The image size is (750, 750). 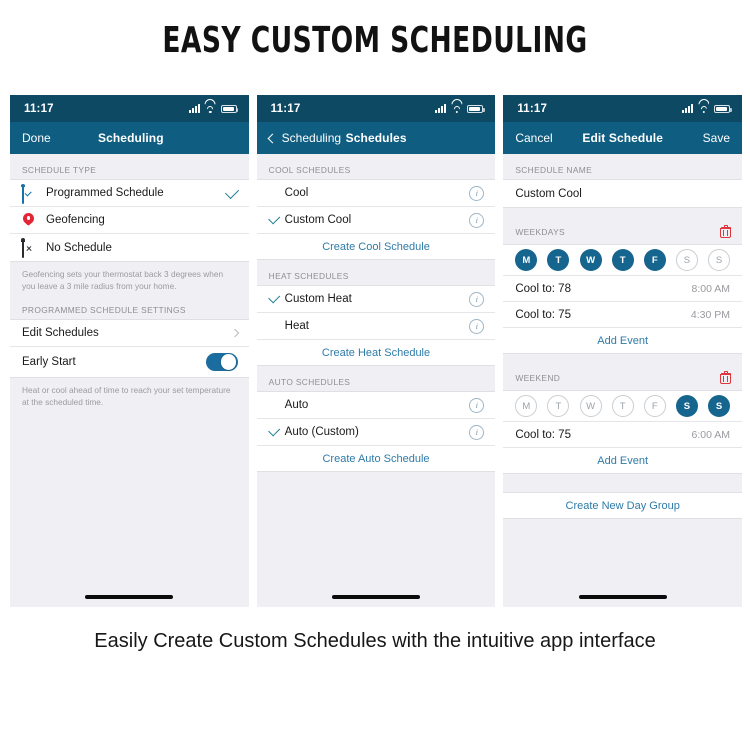 I want to click on schedule-item-cool: Cool i, so click(x=376, y=193).